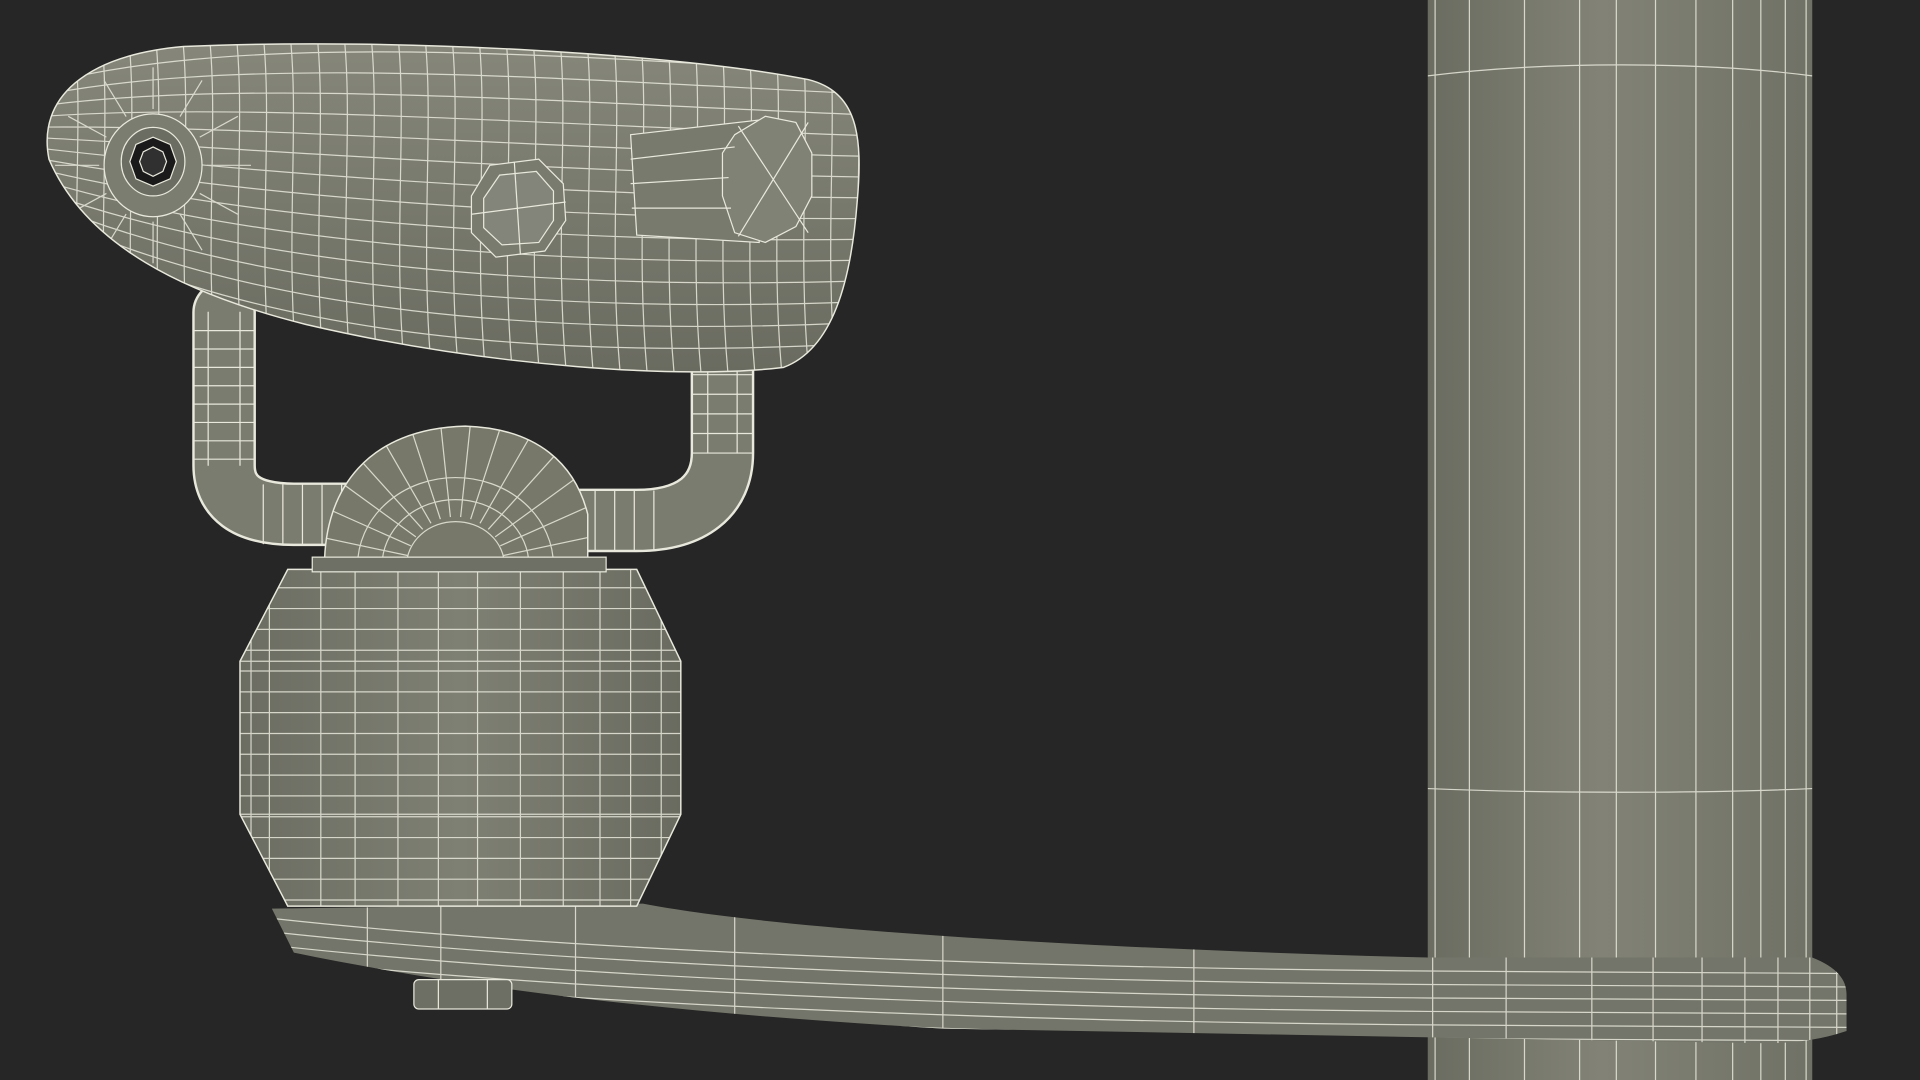 This screenshot has width=1920, height=1080. What do you see at coordinates (460, 737) in the screenshot?
I see `turret-base` at bounding box center [460, 737].